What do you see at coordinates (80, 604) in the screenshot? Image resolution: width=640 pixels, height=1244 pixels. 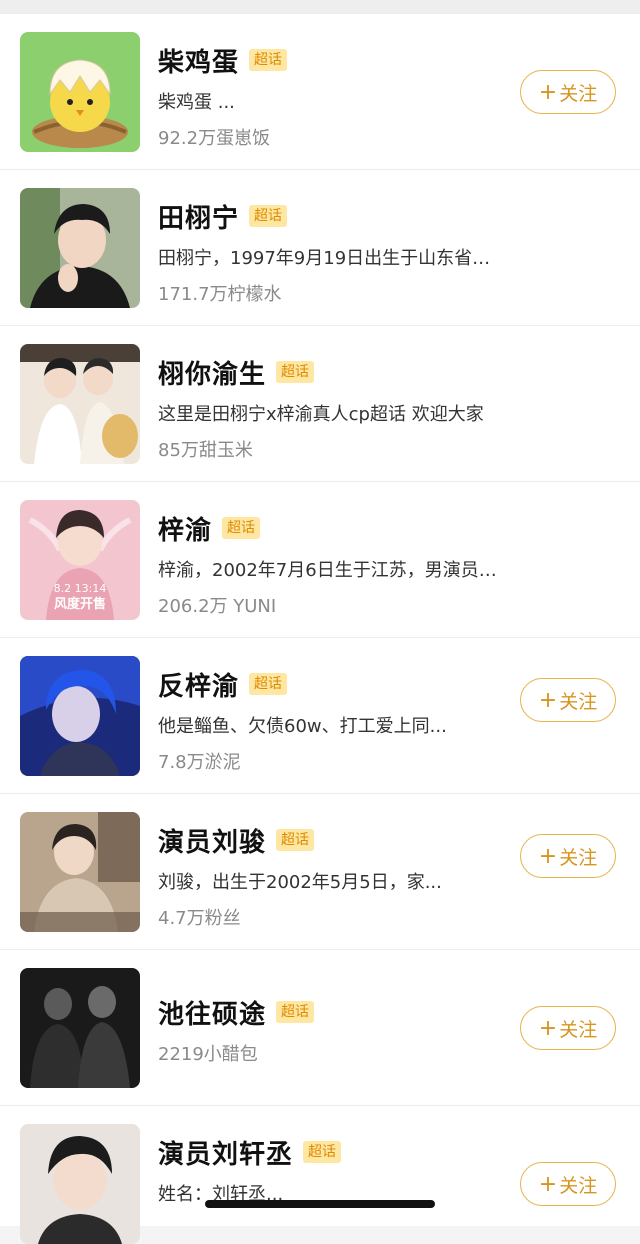 I see `poster-title-text: 风度开售` at bounding box center [80, 604].